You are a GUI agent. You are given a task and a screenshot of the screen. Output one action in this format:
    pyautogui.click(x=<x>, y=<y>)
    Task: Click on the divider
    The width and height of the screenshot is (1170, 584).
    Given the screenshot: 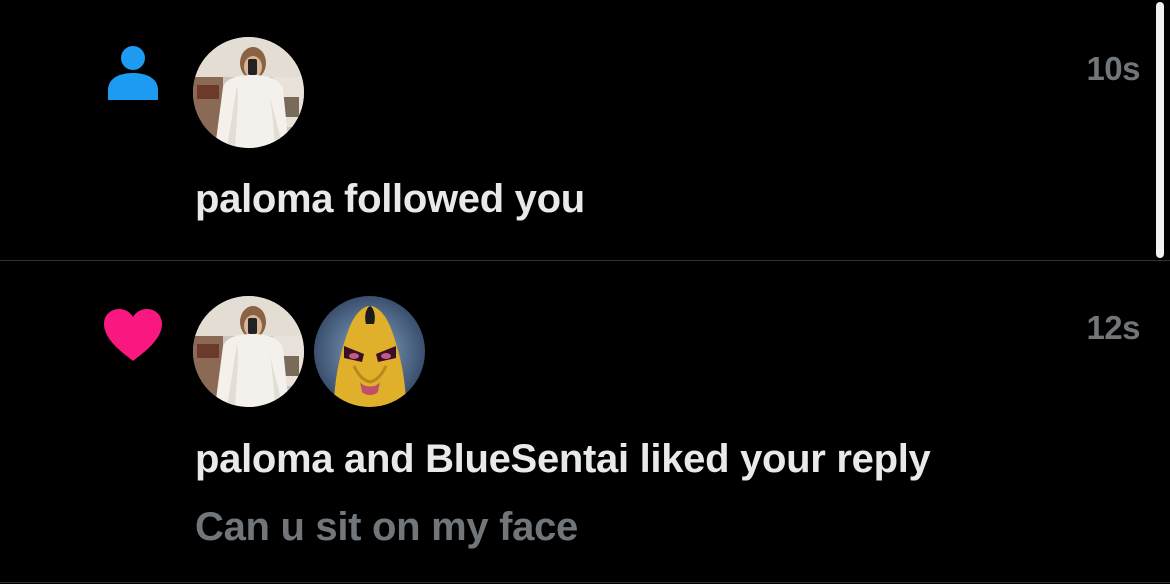 What is the action you would take?
    pyautogui.click(x=585, y=582)
    